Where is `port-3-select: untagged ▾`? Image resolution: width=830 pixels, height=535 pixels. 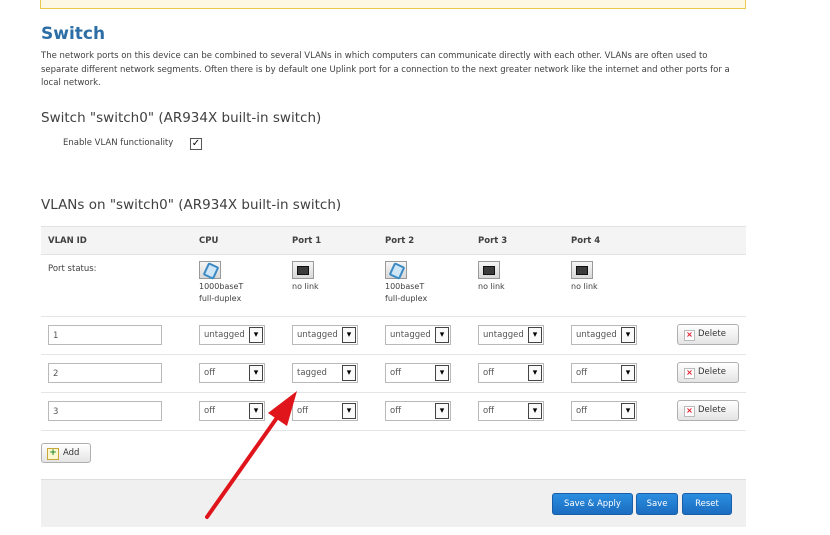
port-3-select: untagged ▾ is located at coordinates (511, 335).